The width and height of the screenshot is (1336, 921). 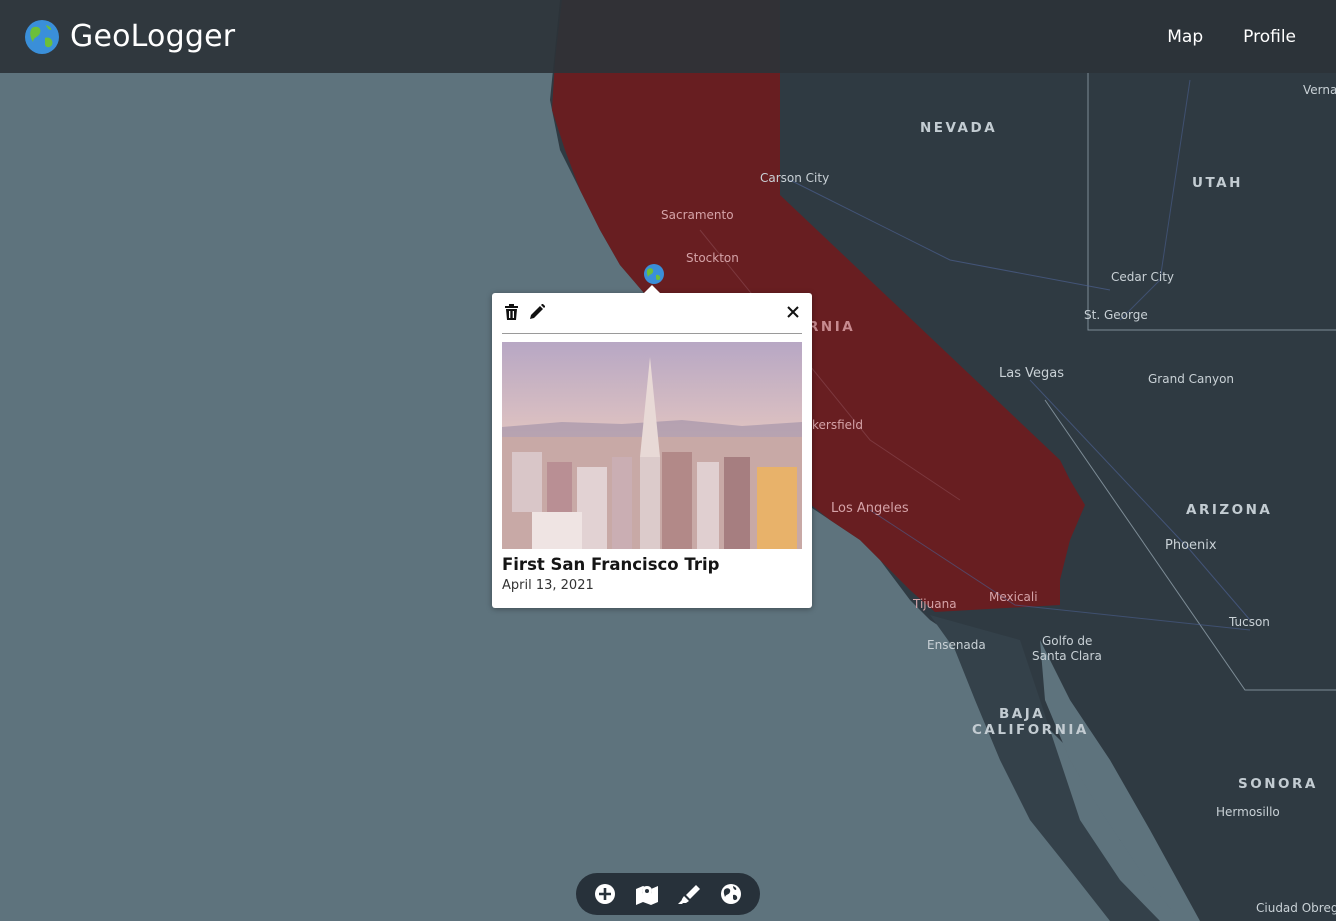 I want to click on pencil-icon, so click(x=537, y=311).